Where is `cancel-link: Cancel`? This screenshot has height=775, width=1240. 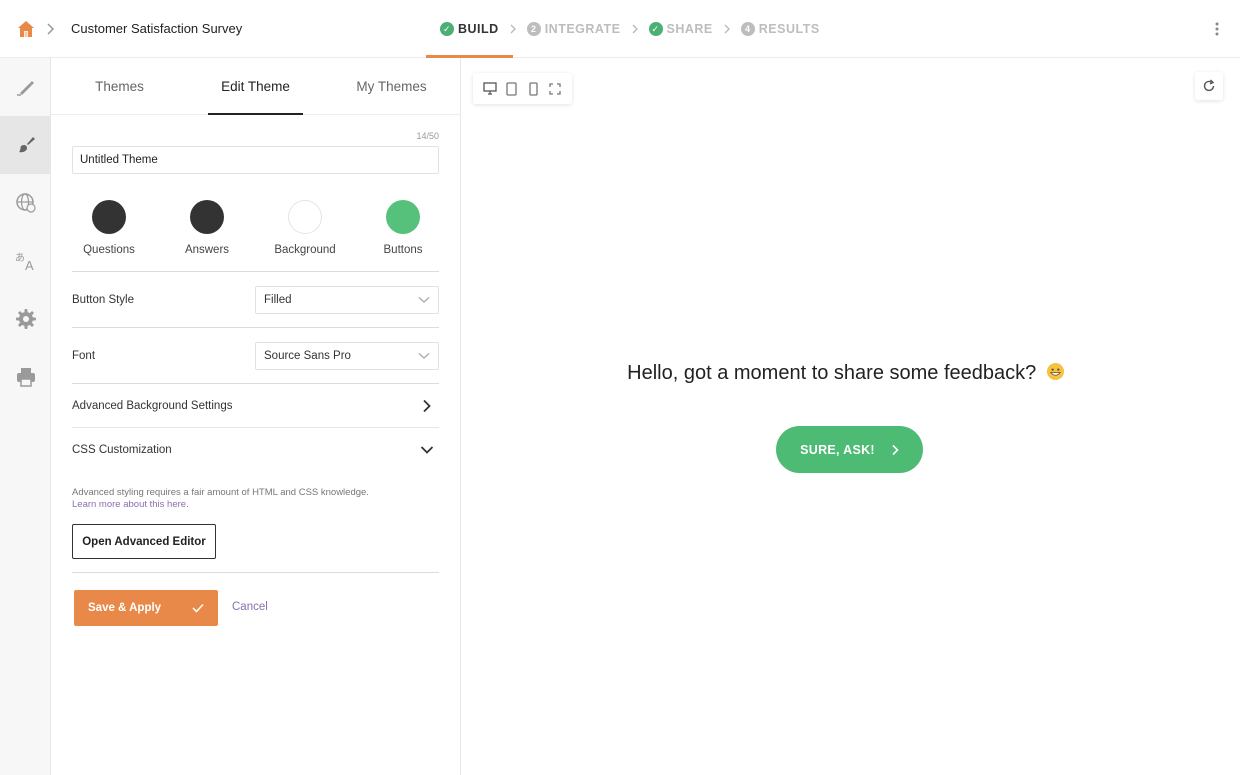 cancel-link: Cancel is located at coordinates (250, 607).